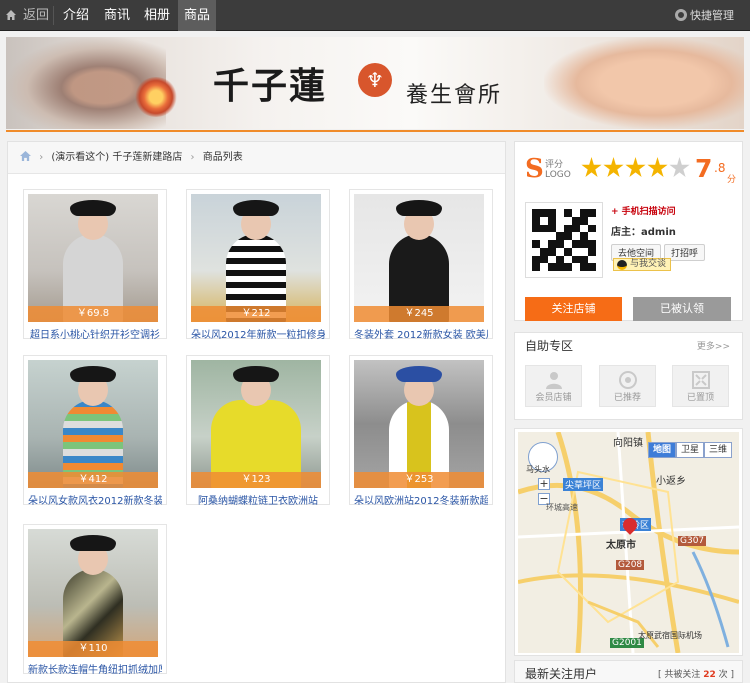 Image resolution: width=750 pixels, height=683 pixels. I want to click on product-price: ￥412, so click(93, 480).